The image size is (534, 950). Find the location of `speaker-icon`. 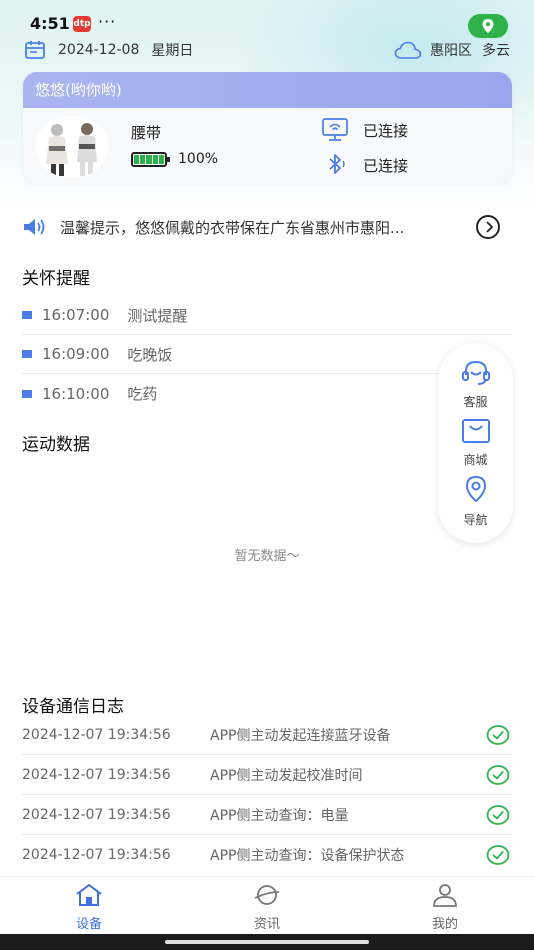

speaker-icon is located at coordinates (34, 227).